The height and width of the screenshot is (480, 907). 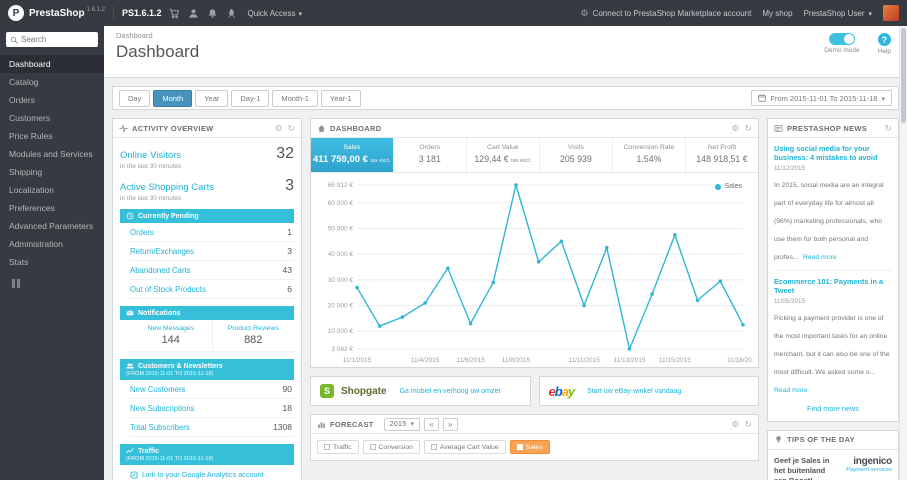 I want to click on profile-icon, so click(x=193, y=13).